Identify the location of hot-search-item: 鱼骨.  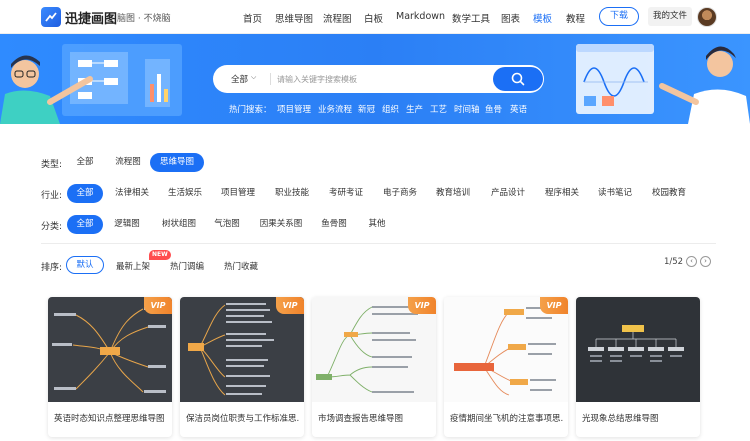
(493, 109).